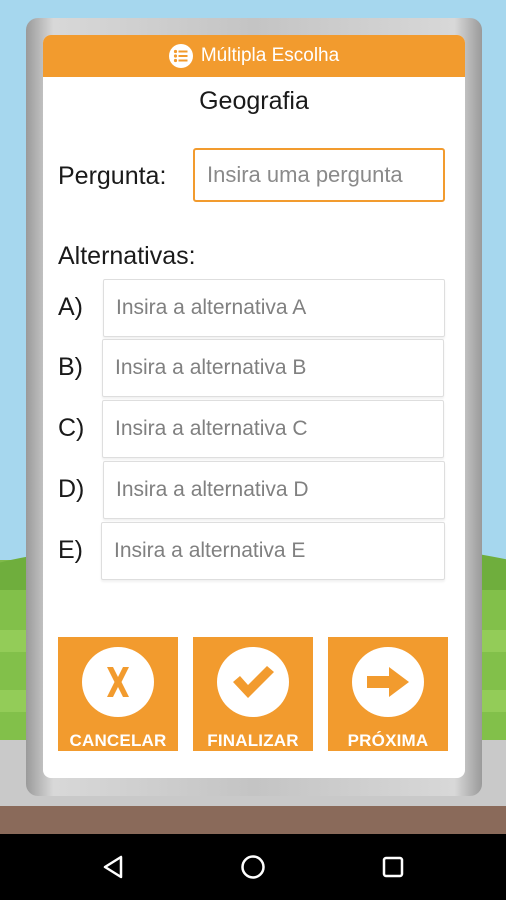 The height and width of the screenshot is (900, 506). Describe the element at coordinates (70, 550) in the screenshot. I see `alternative-letter-e: E)` at that location.